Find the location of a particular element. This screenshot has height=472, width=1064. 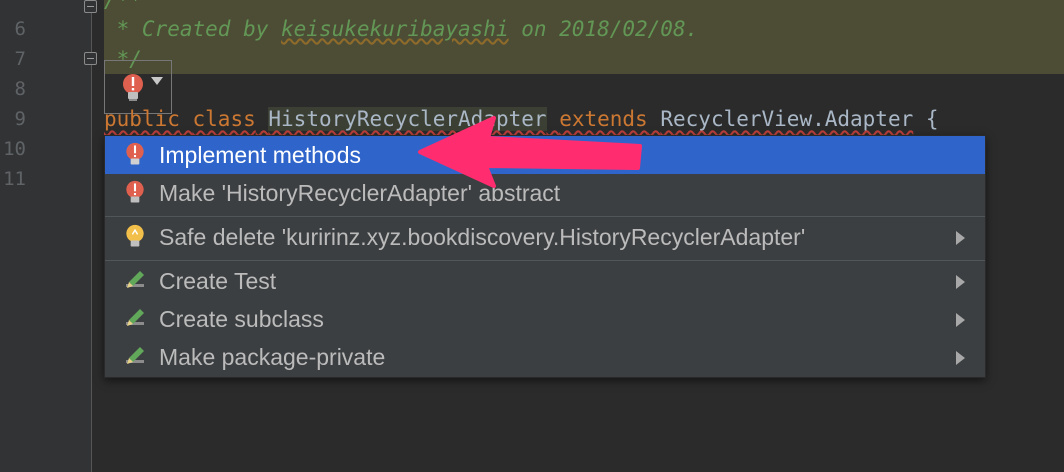

keyword-class: class is located at coordinates (224, 119).